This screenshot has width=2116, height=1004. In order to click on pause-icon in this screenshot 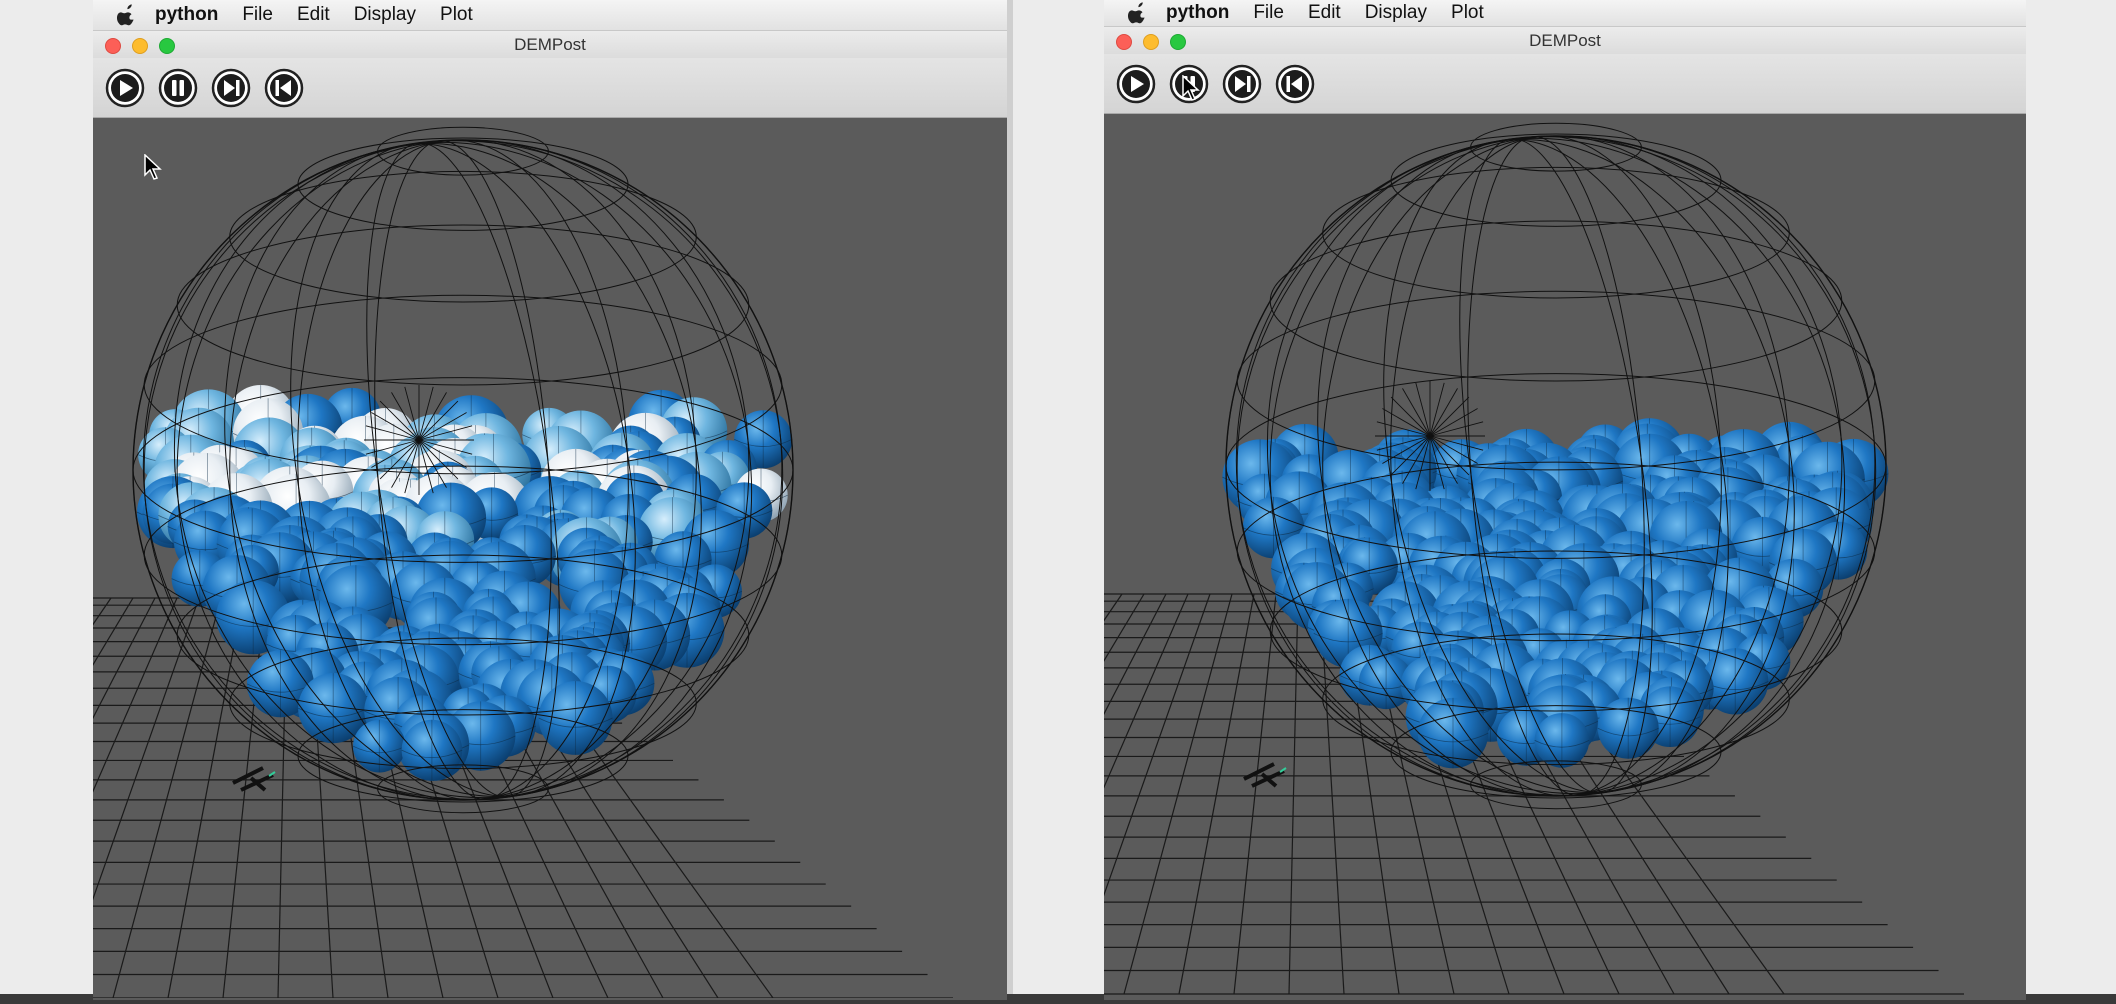, I will do `click(178, 87)`.